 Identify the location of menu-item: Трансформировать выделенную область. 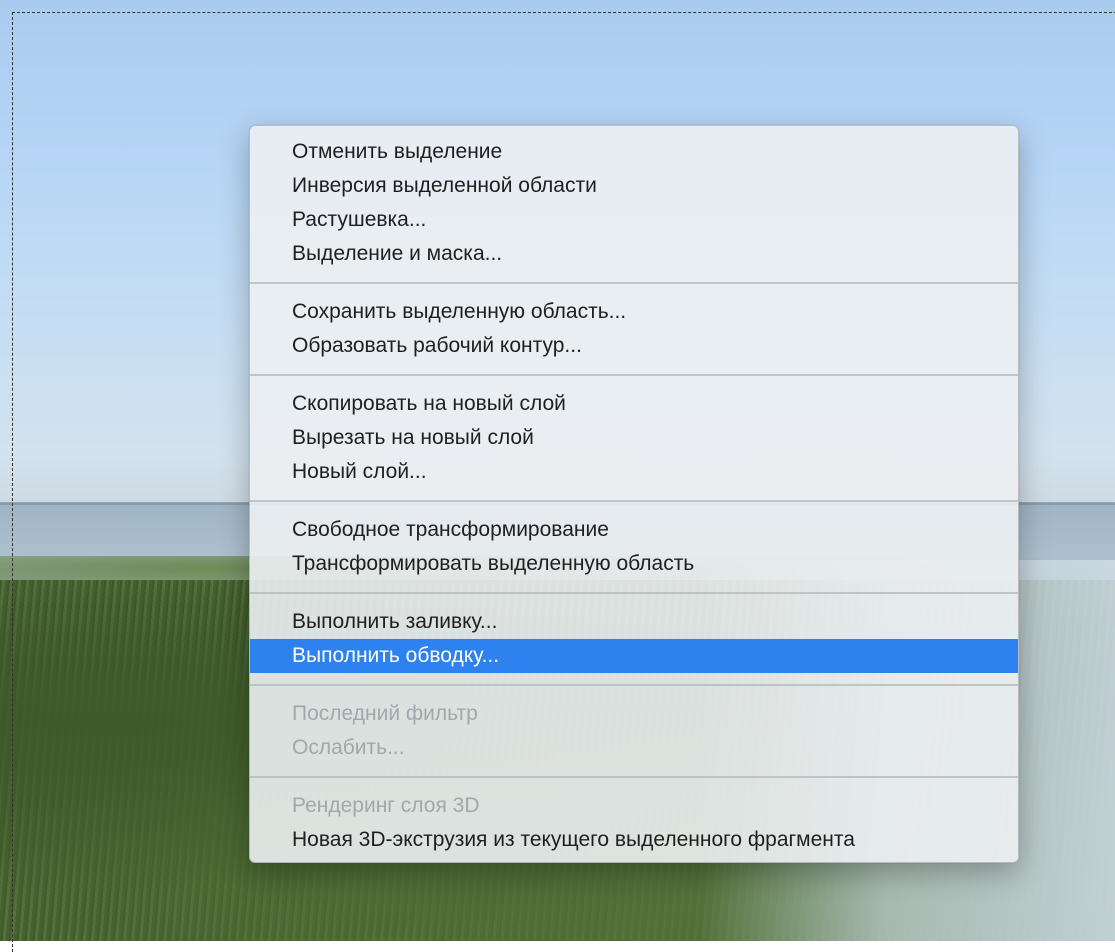
(634, 564).